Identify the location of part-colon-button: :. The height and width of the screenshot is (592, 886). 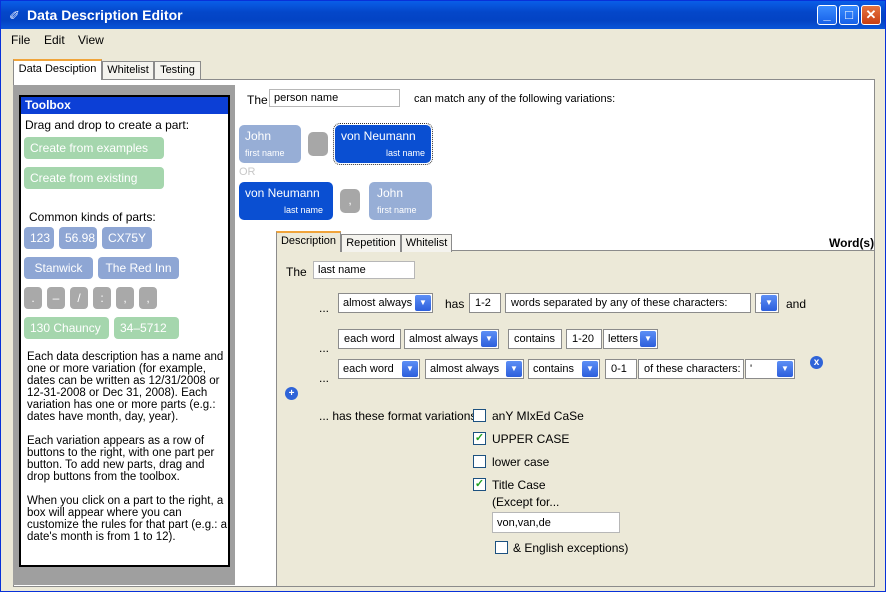
(102, 298).